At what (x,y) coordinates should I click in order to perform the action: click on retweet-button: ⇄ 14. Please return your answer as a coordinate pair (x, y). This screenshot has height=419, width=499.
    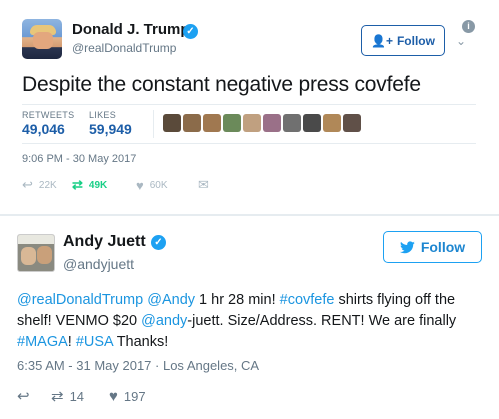
    Looking at the image, I should click on (80, 396).